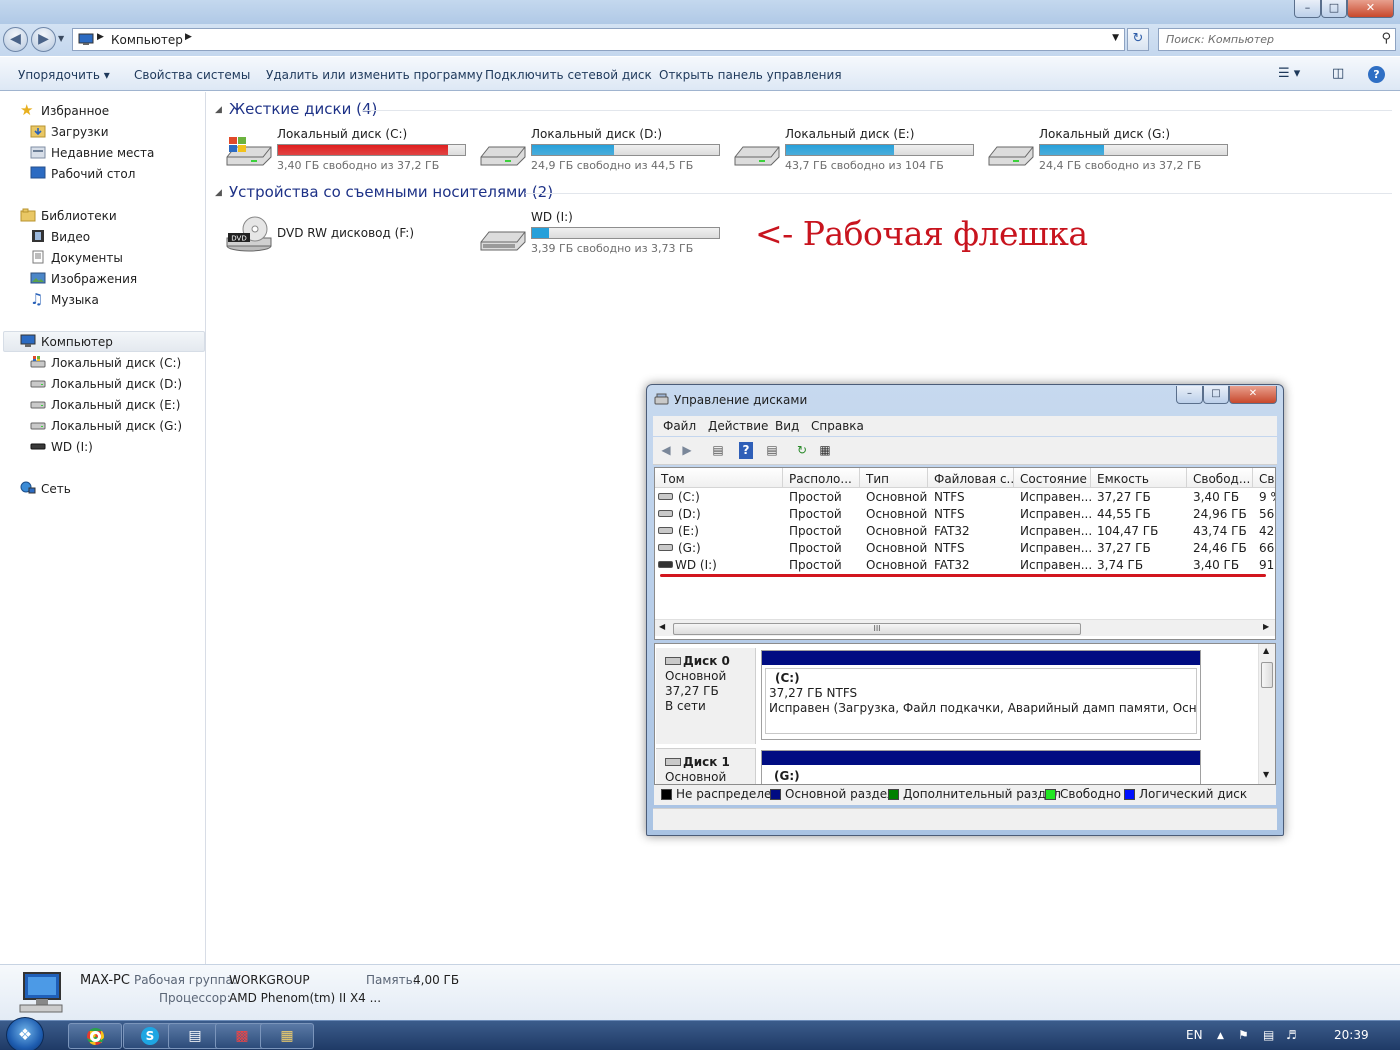  What do you see at coordinates (877, 629) in the screenshot?
I see `scrollbar-thumb: III` at bounding box center [877, 629].